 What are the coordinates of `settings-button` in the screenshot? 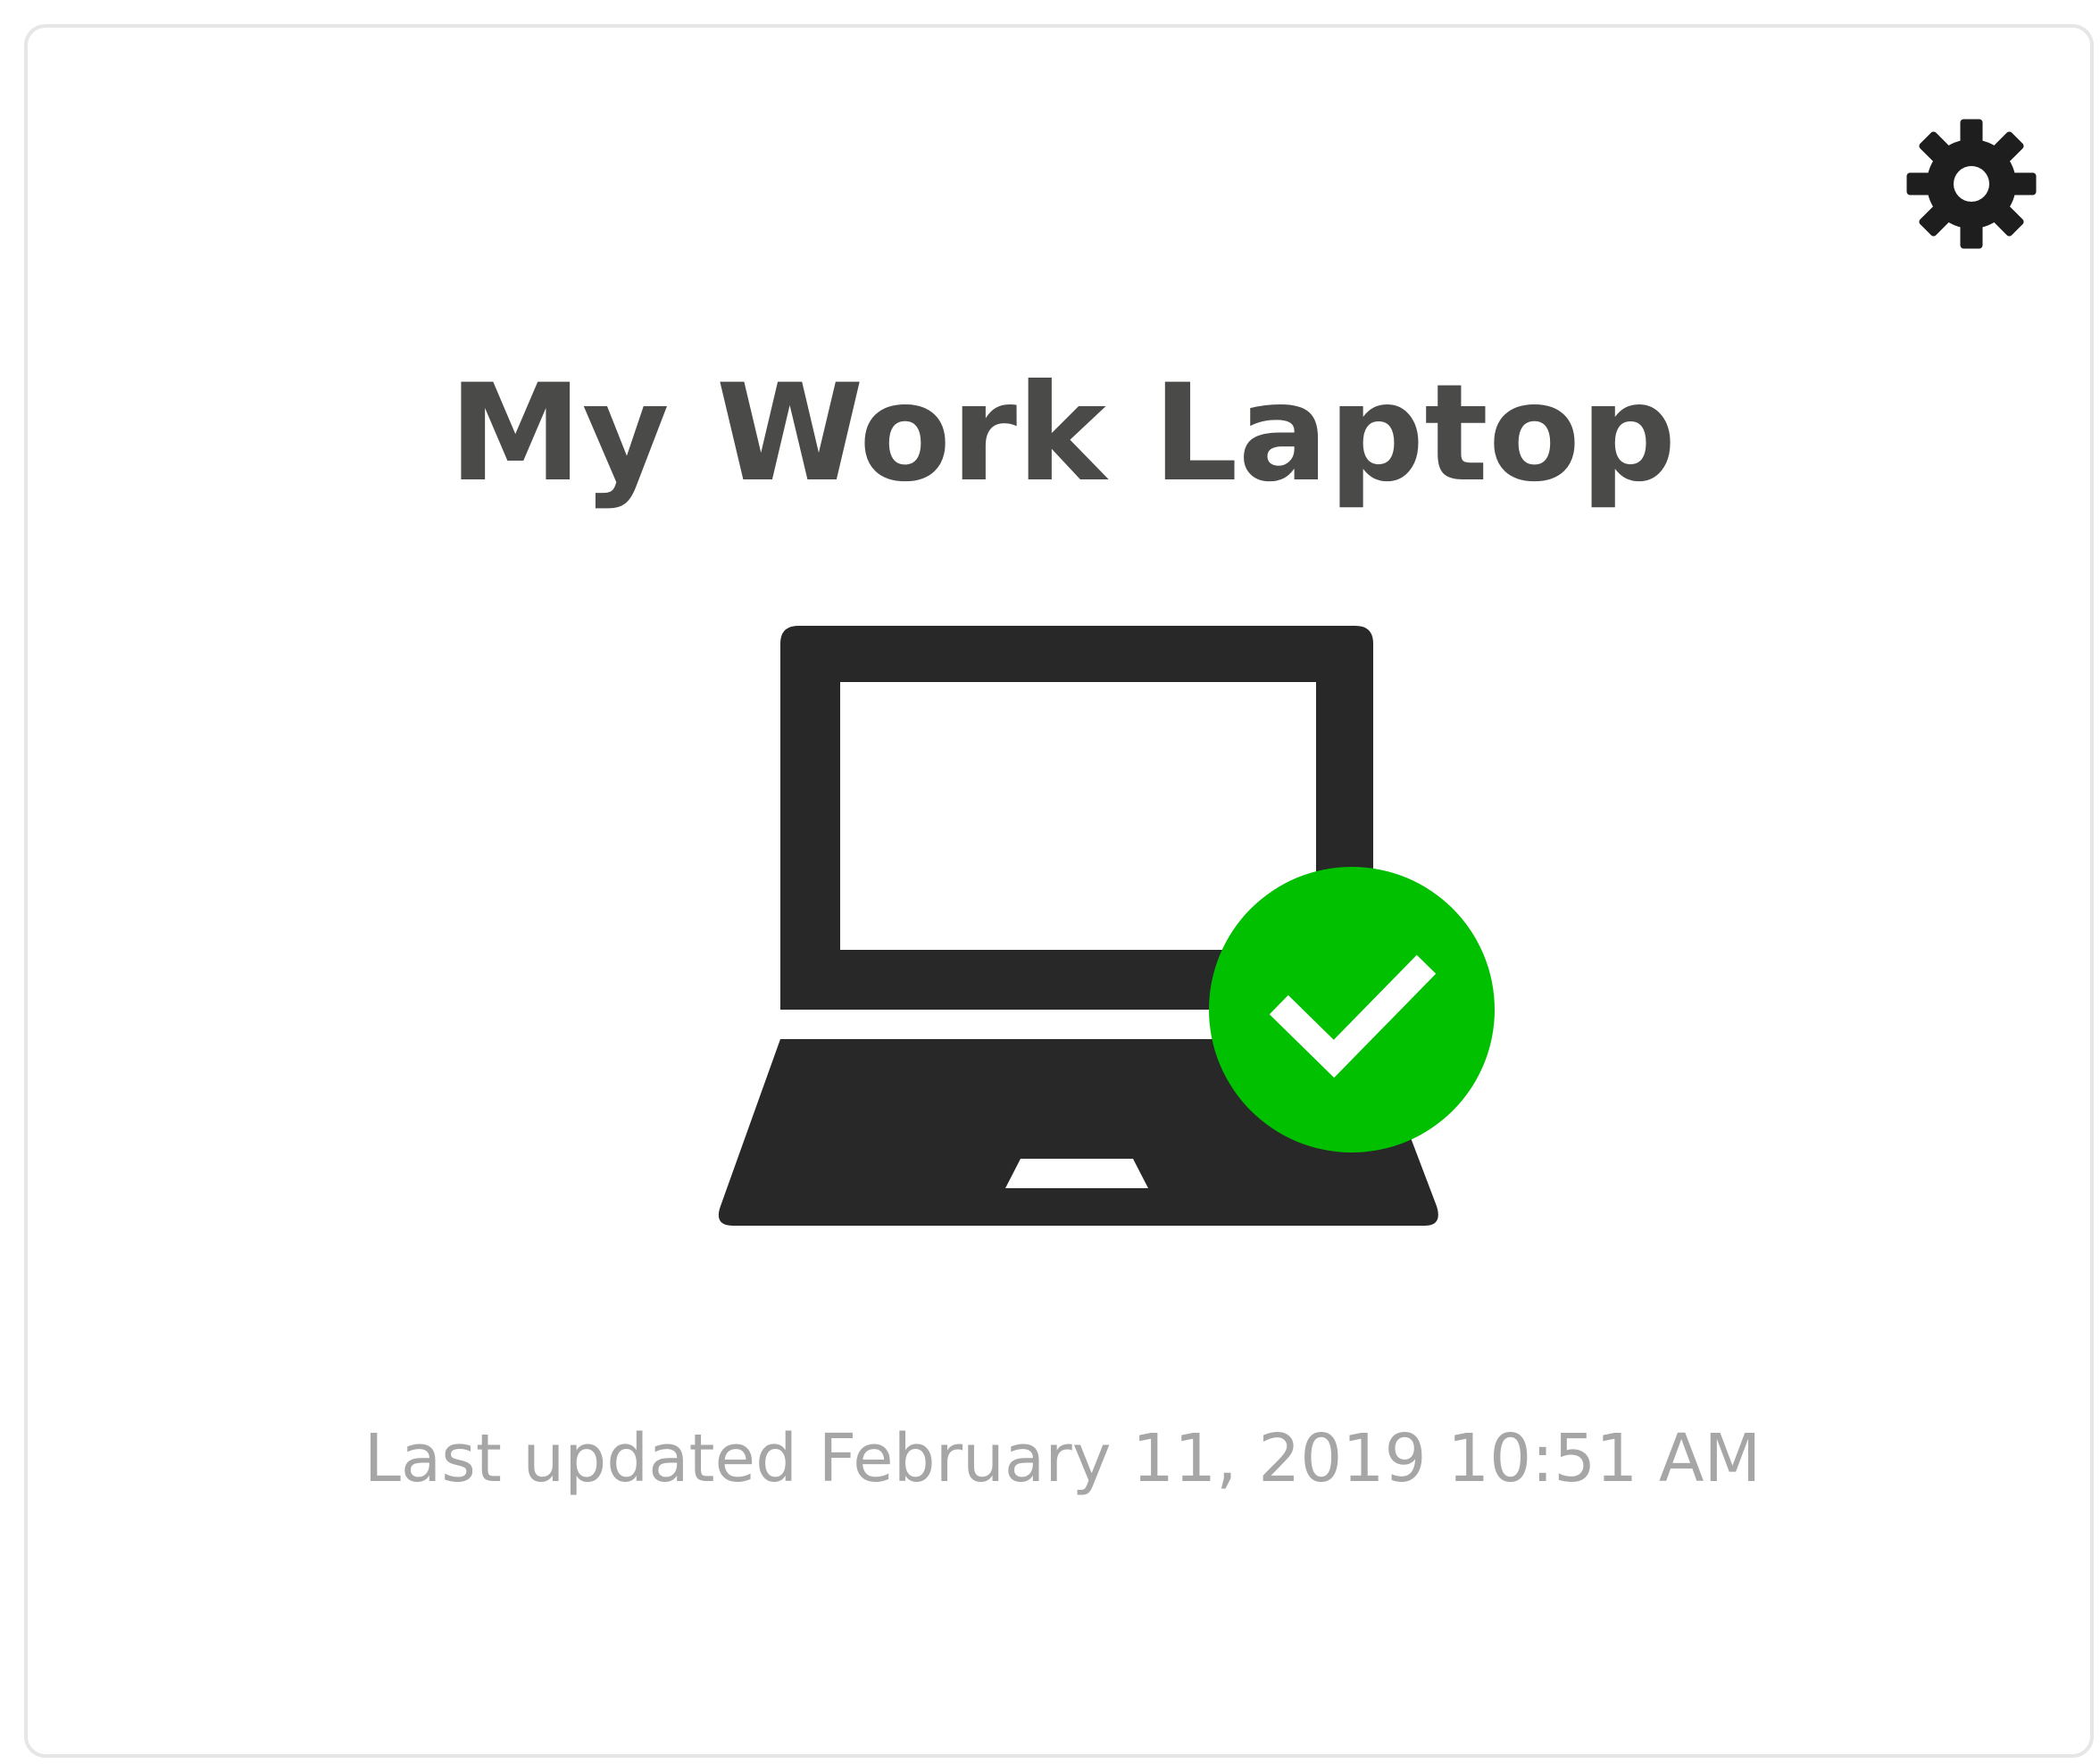 It's located at (1971, 184).